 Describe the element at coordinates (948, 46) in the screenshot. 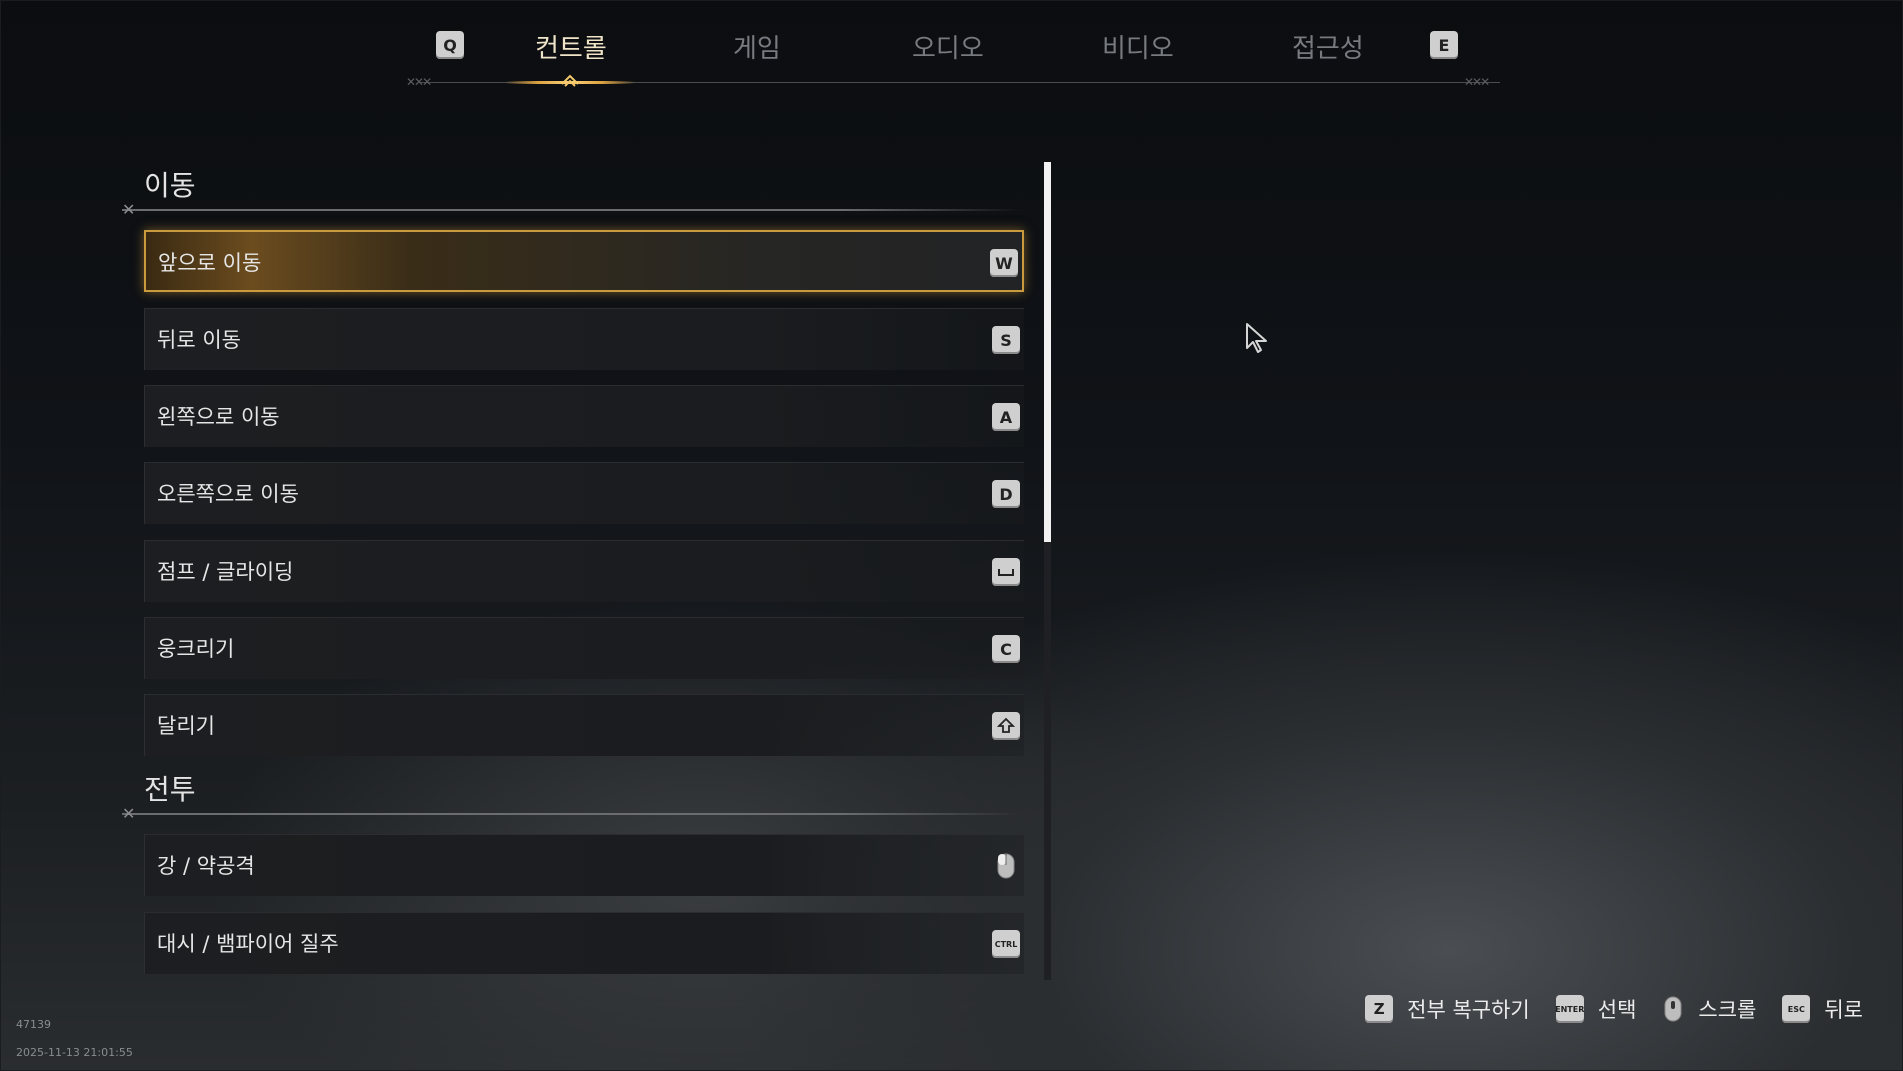

I see `tab-audio: 오디오` at that location.